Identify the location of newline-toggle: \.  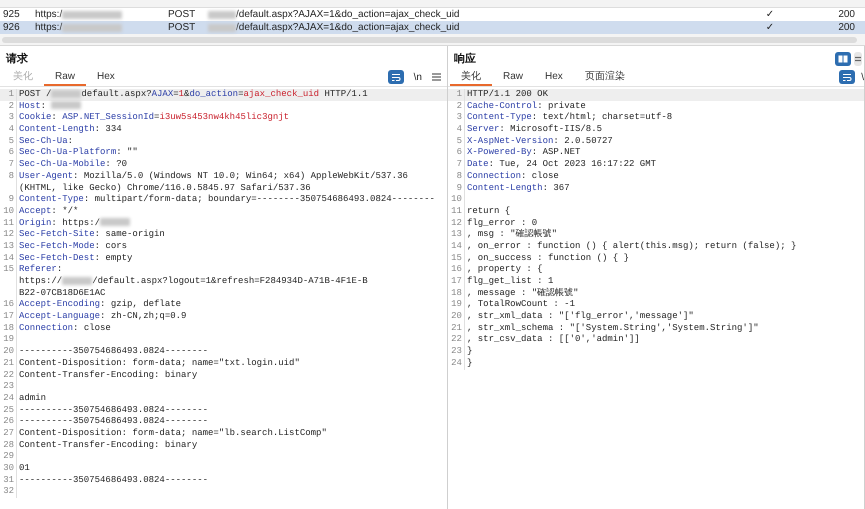
(862, 77).